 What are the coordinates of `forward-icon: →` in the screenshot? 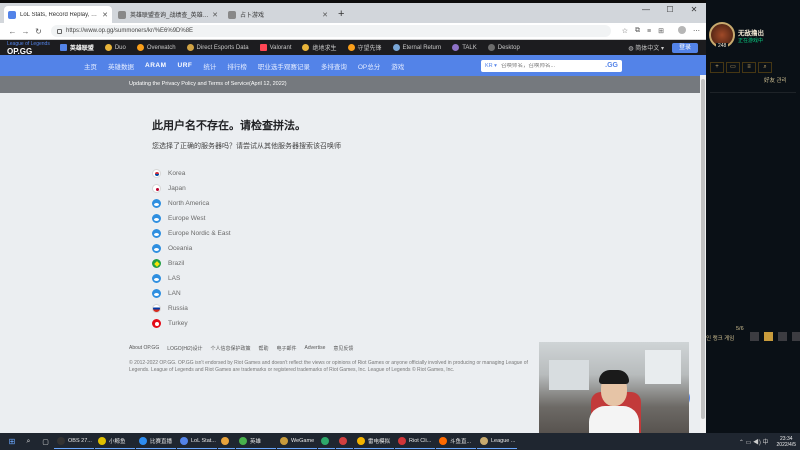 It's located at (25, 31).